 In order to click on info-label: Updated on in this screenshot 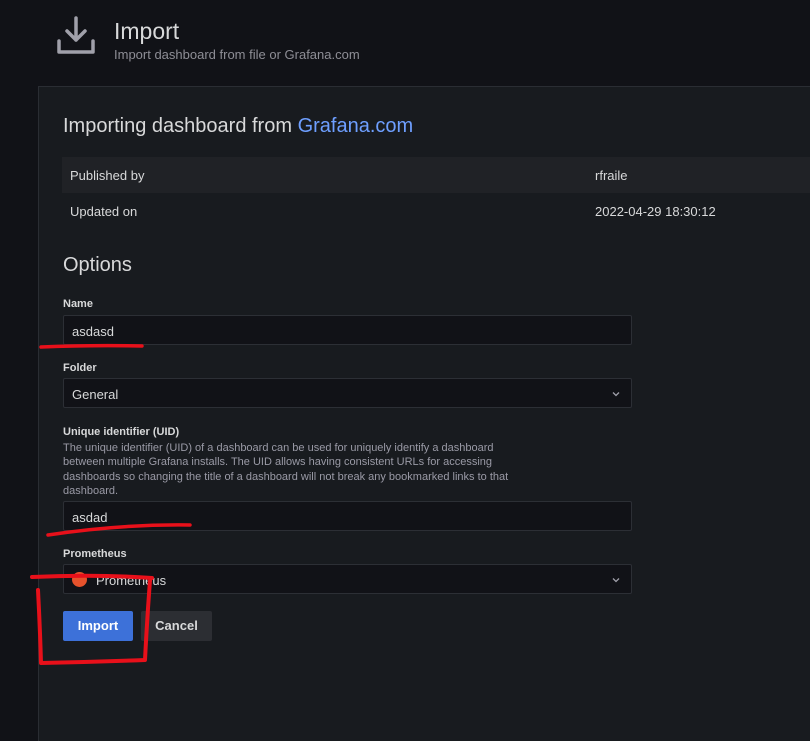, I will do `click(104, 211)`.